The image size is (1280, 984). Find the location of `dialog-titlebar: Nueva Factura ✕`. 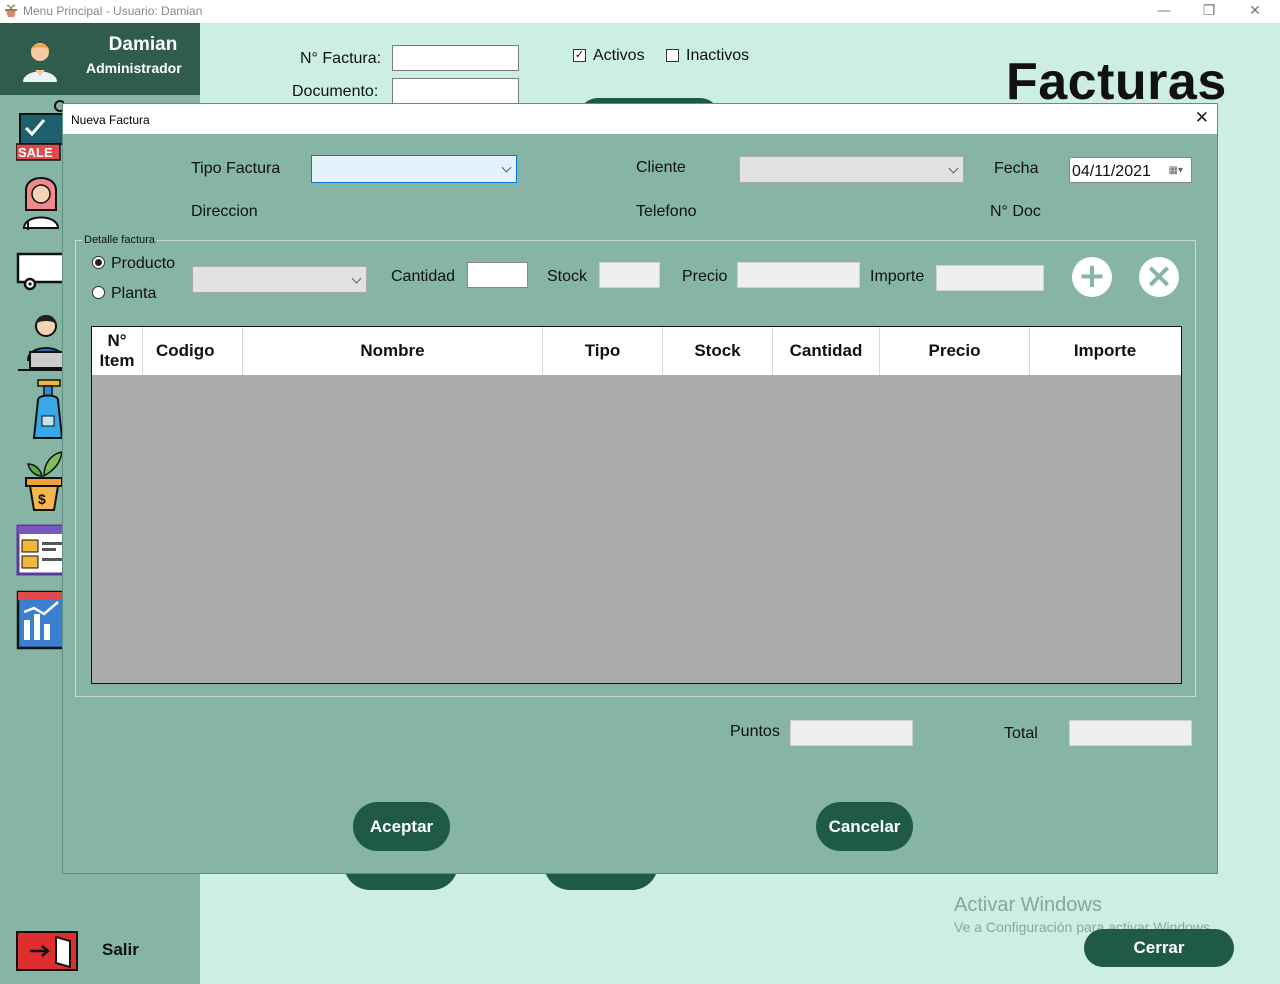

dialog-titlebar: Nueva Factura ✕ is located at coordinates (640, 119).